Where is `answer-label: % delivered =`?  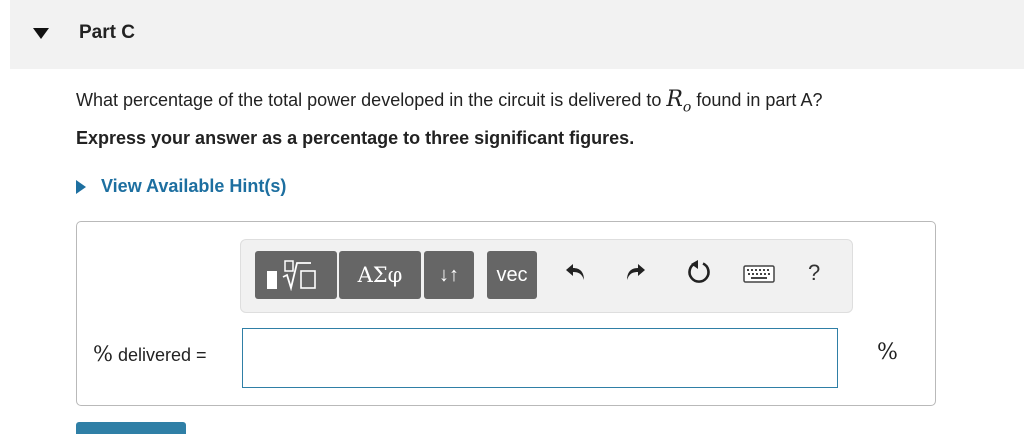
answer-label: % delivered = is located at coordinates (150, 354).